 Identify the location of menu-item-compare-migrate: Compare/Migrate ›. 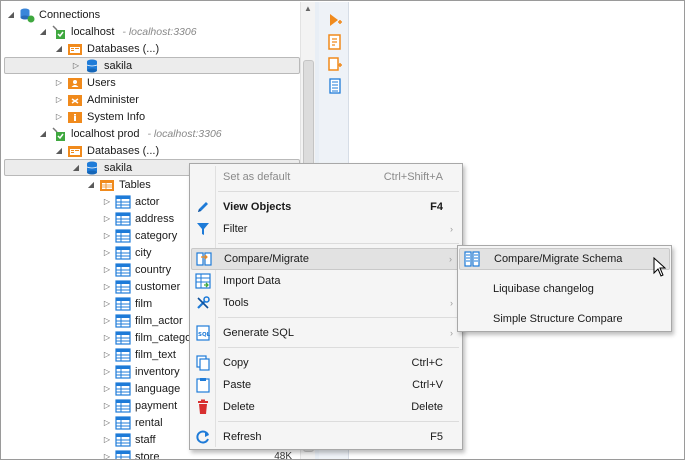
(326, 259).